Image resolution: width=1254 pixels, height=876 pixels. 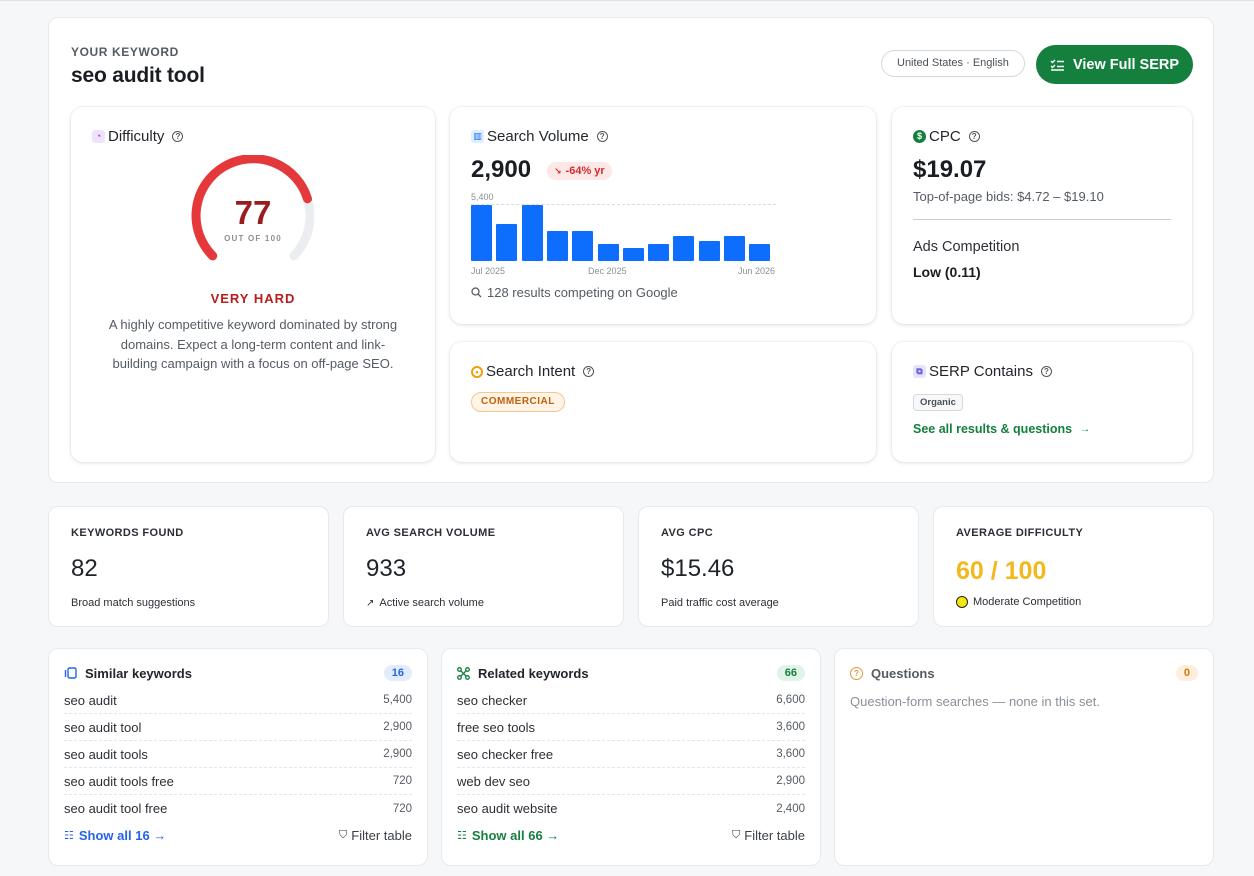 I want to click on stat-note-text: Moderate Competition, so click(x=1027, y=602).